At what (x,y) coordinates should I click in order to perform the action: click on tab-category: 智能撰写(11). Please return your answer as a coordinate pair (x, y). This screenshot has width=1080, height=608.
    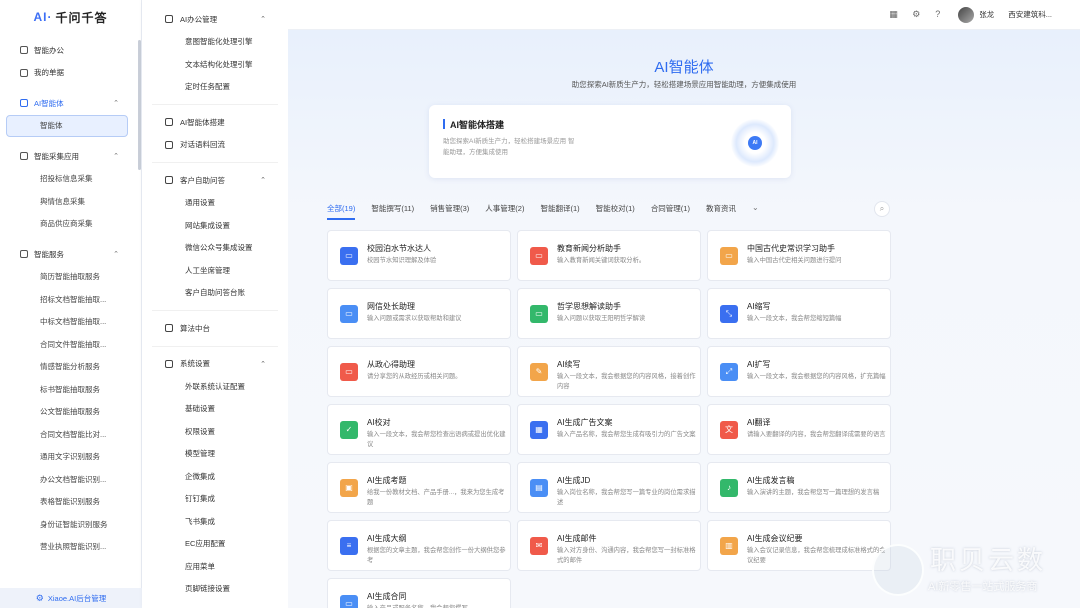
    Looking at the image, I should click on (392, 210).